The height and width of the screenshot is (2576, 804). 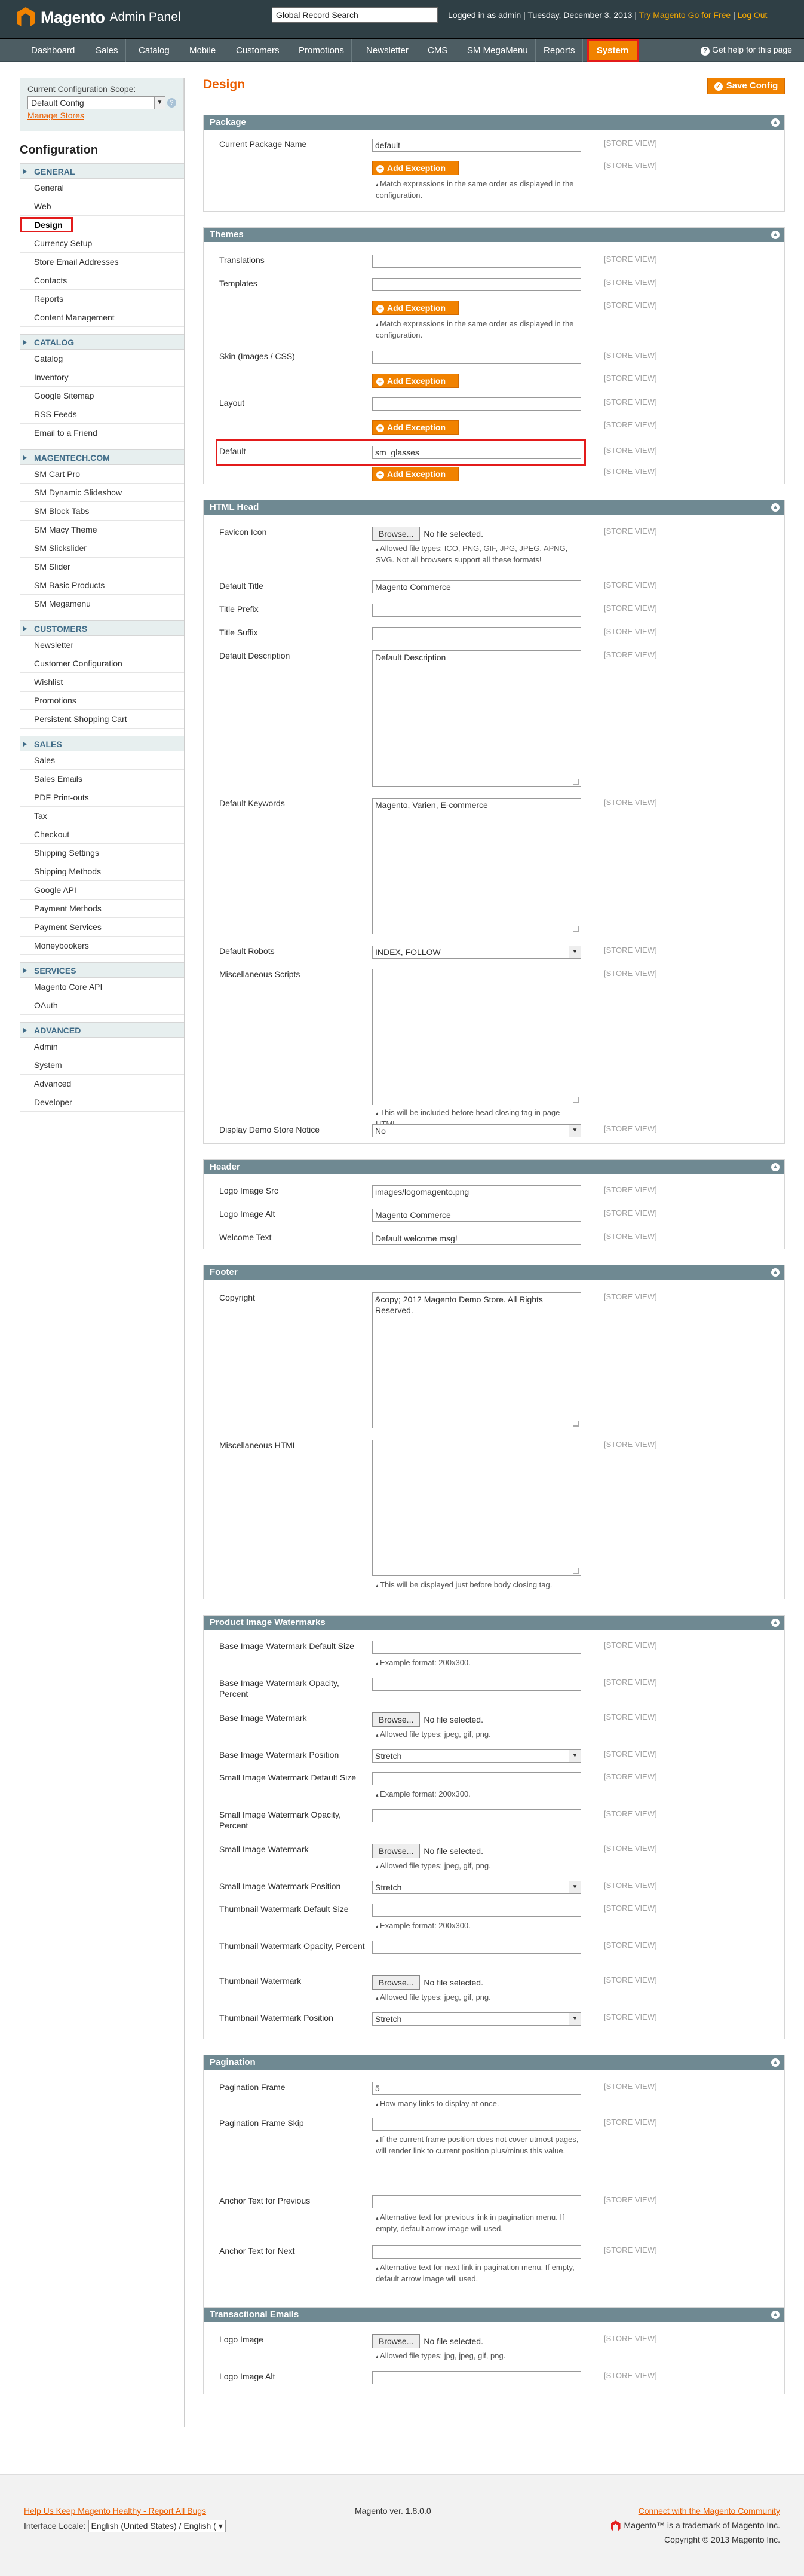 What do you see at coordinates (157, 2526) in the screenshot?
I see `locale-select: English (United States) / English ( ▾` at bounding box center [157, 2526].